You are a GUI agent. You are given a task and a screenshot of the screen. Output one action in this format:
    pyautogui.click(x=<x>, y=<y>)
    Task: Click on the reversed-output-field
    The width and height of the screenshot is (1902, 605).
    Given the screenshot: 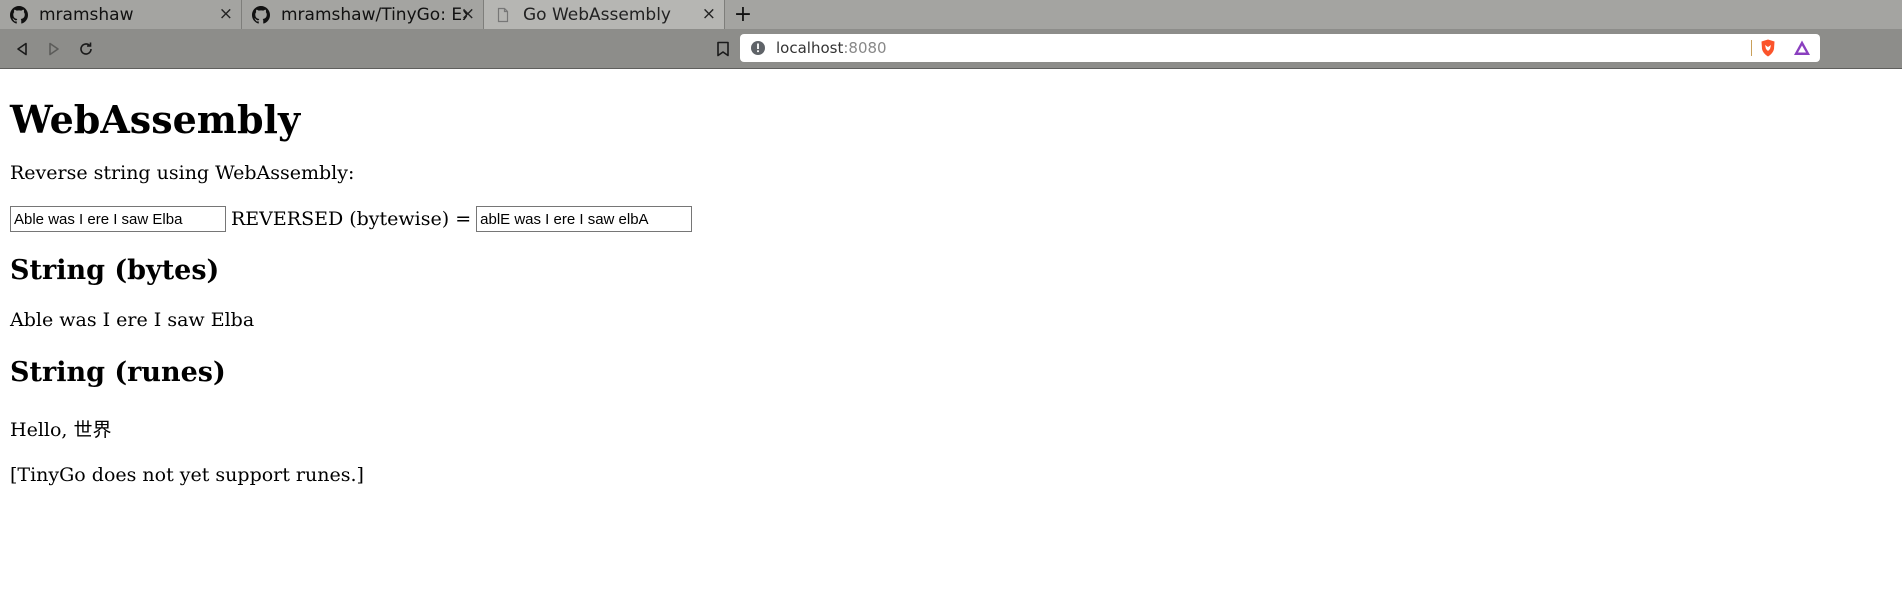 What is the action you would take?
    pyautogui.click(x=584, y=219)
    